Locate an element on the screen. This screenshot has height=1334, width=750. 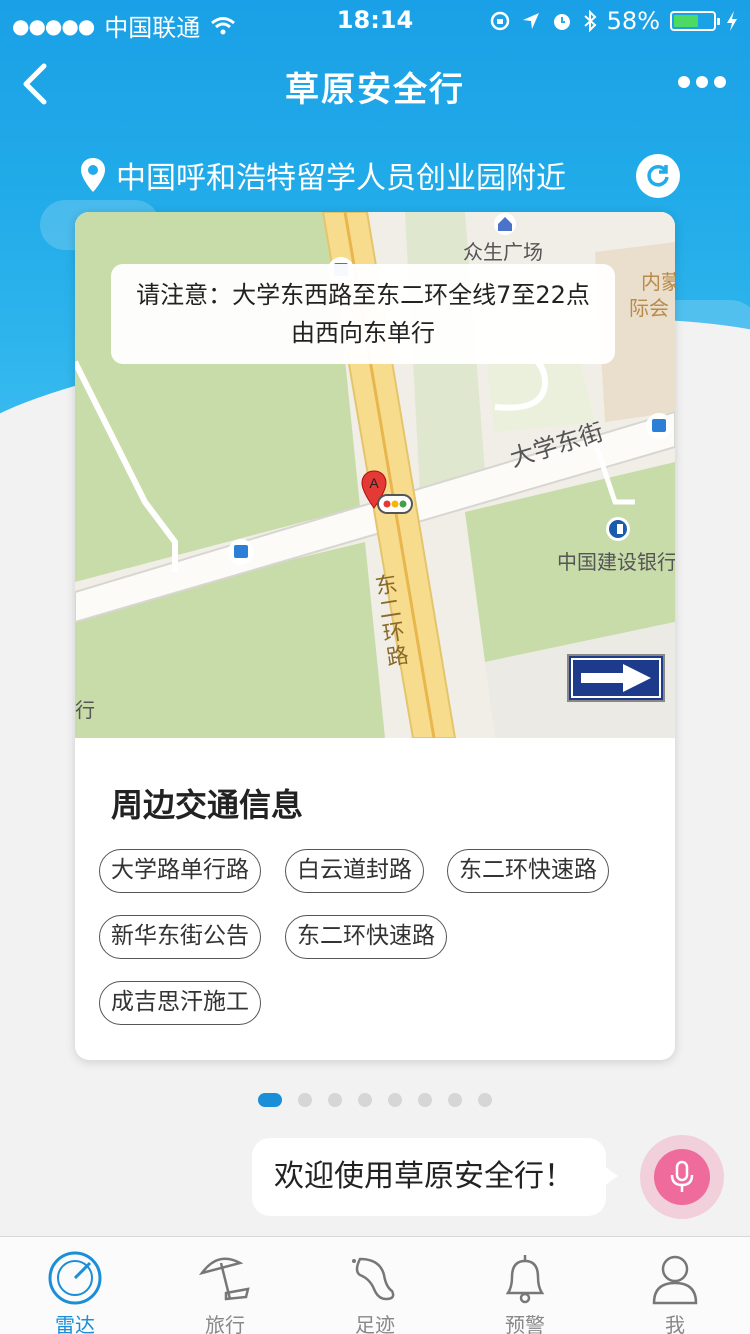
svg-text: A is located at coordinates (374, 483).